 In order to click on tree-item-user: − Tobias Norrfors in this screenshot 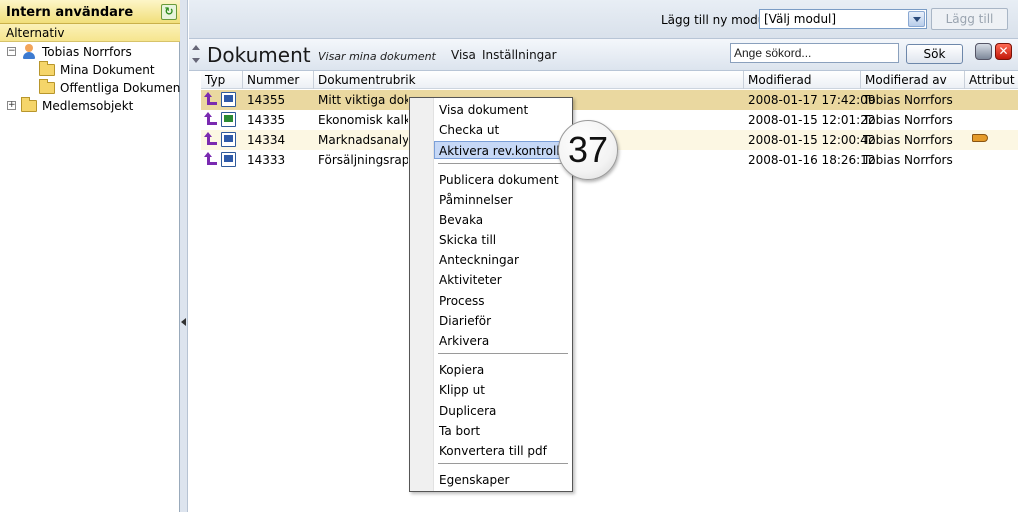, I will do `click(90, 53)`.